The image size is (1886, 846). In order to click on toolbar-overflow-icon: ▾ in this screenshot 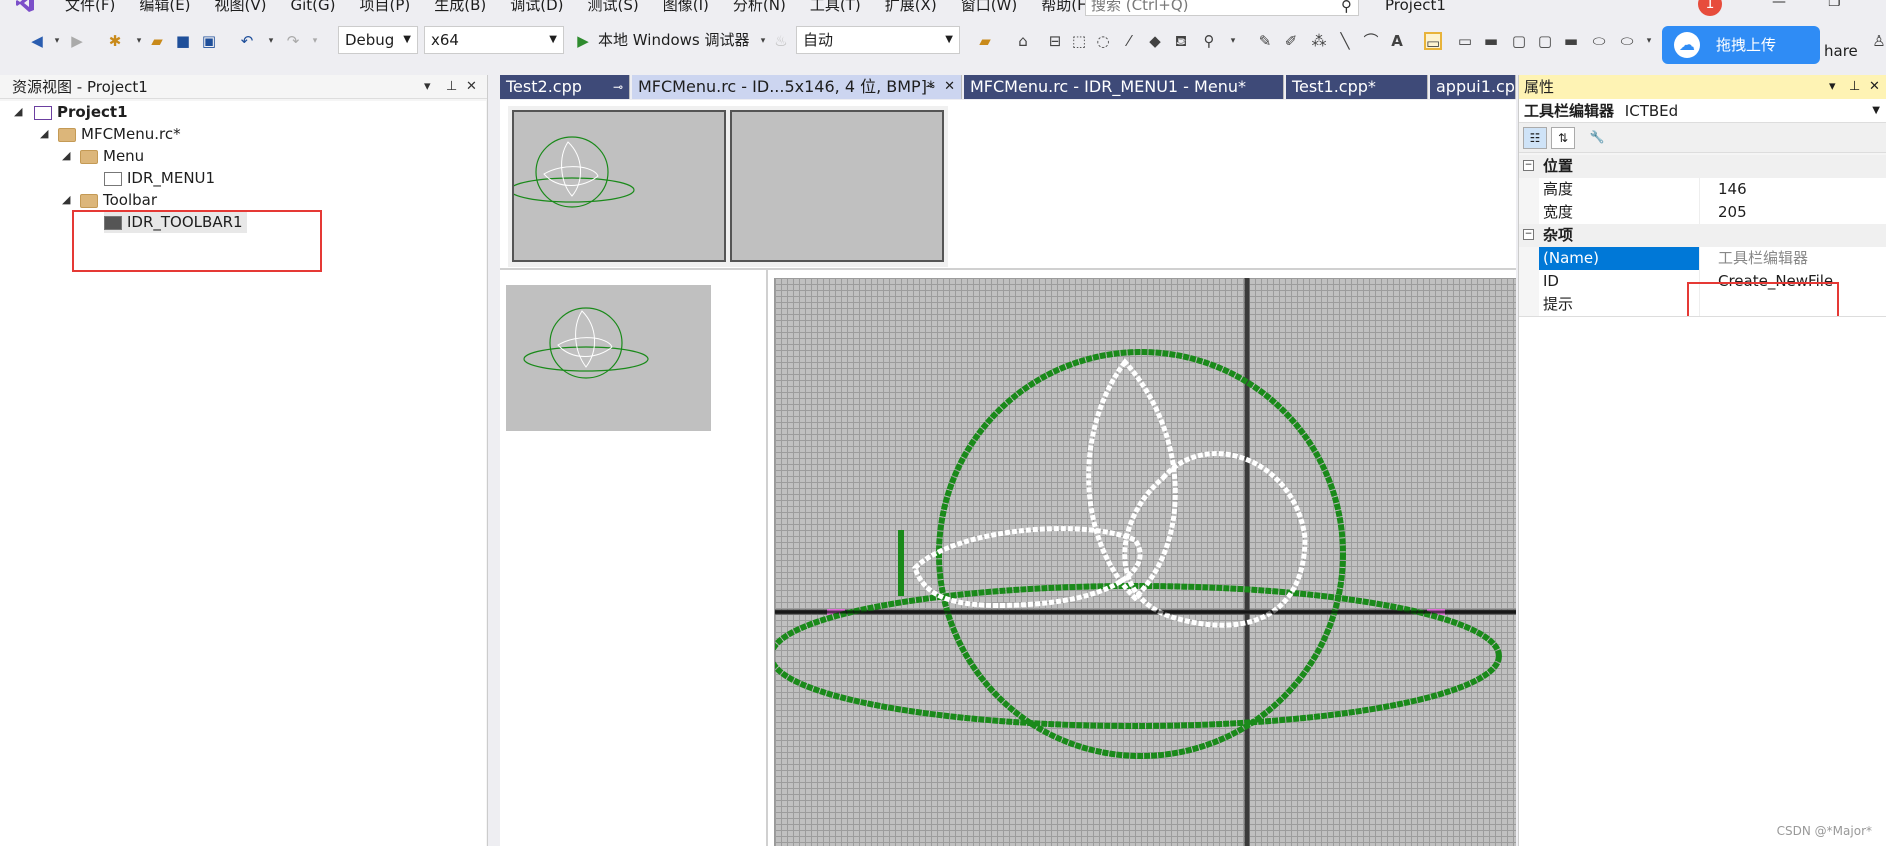, I will do `click(1649, 41)`.